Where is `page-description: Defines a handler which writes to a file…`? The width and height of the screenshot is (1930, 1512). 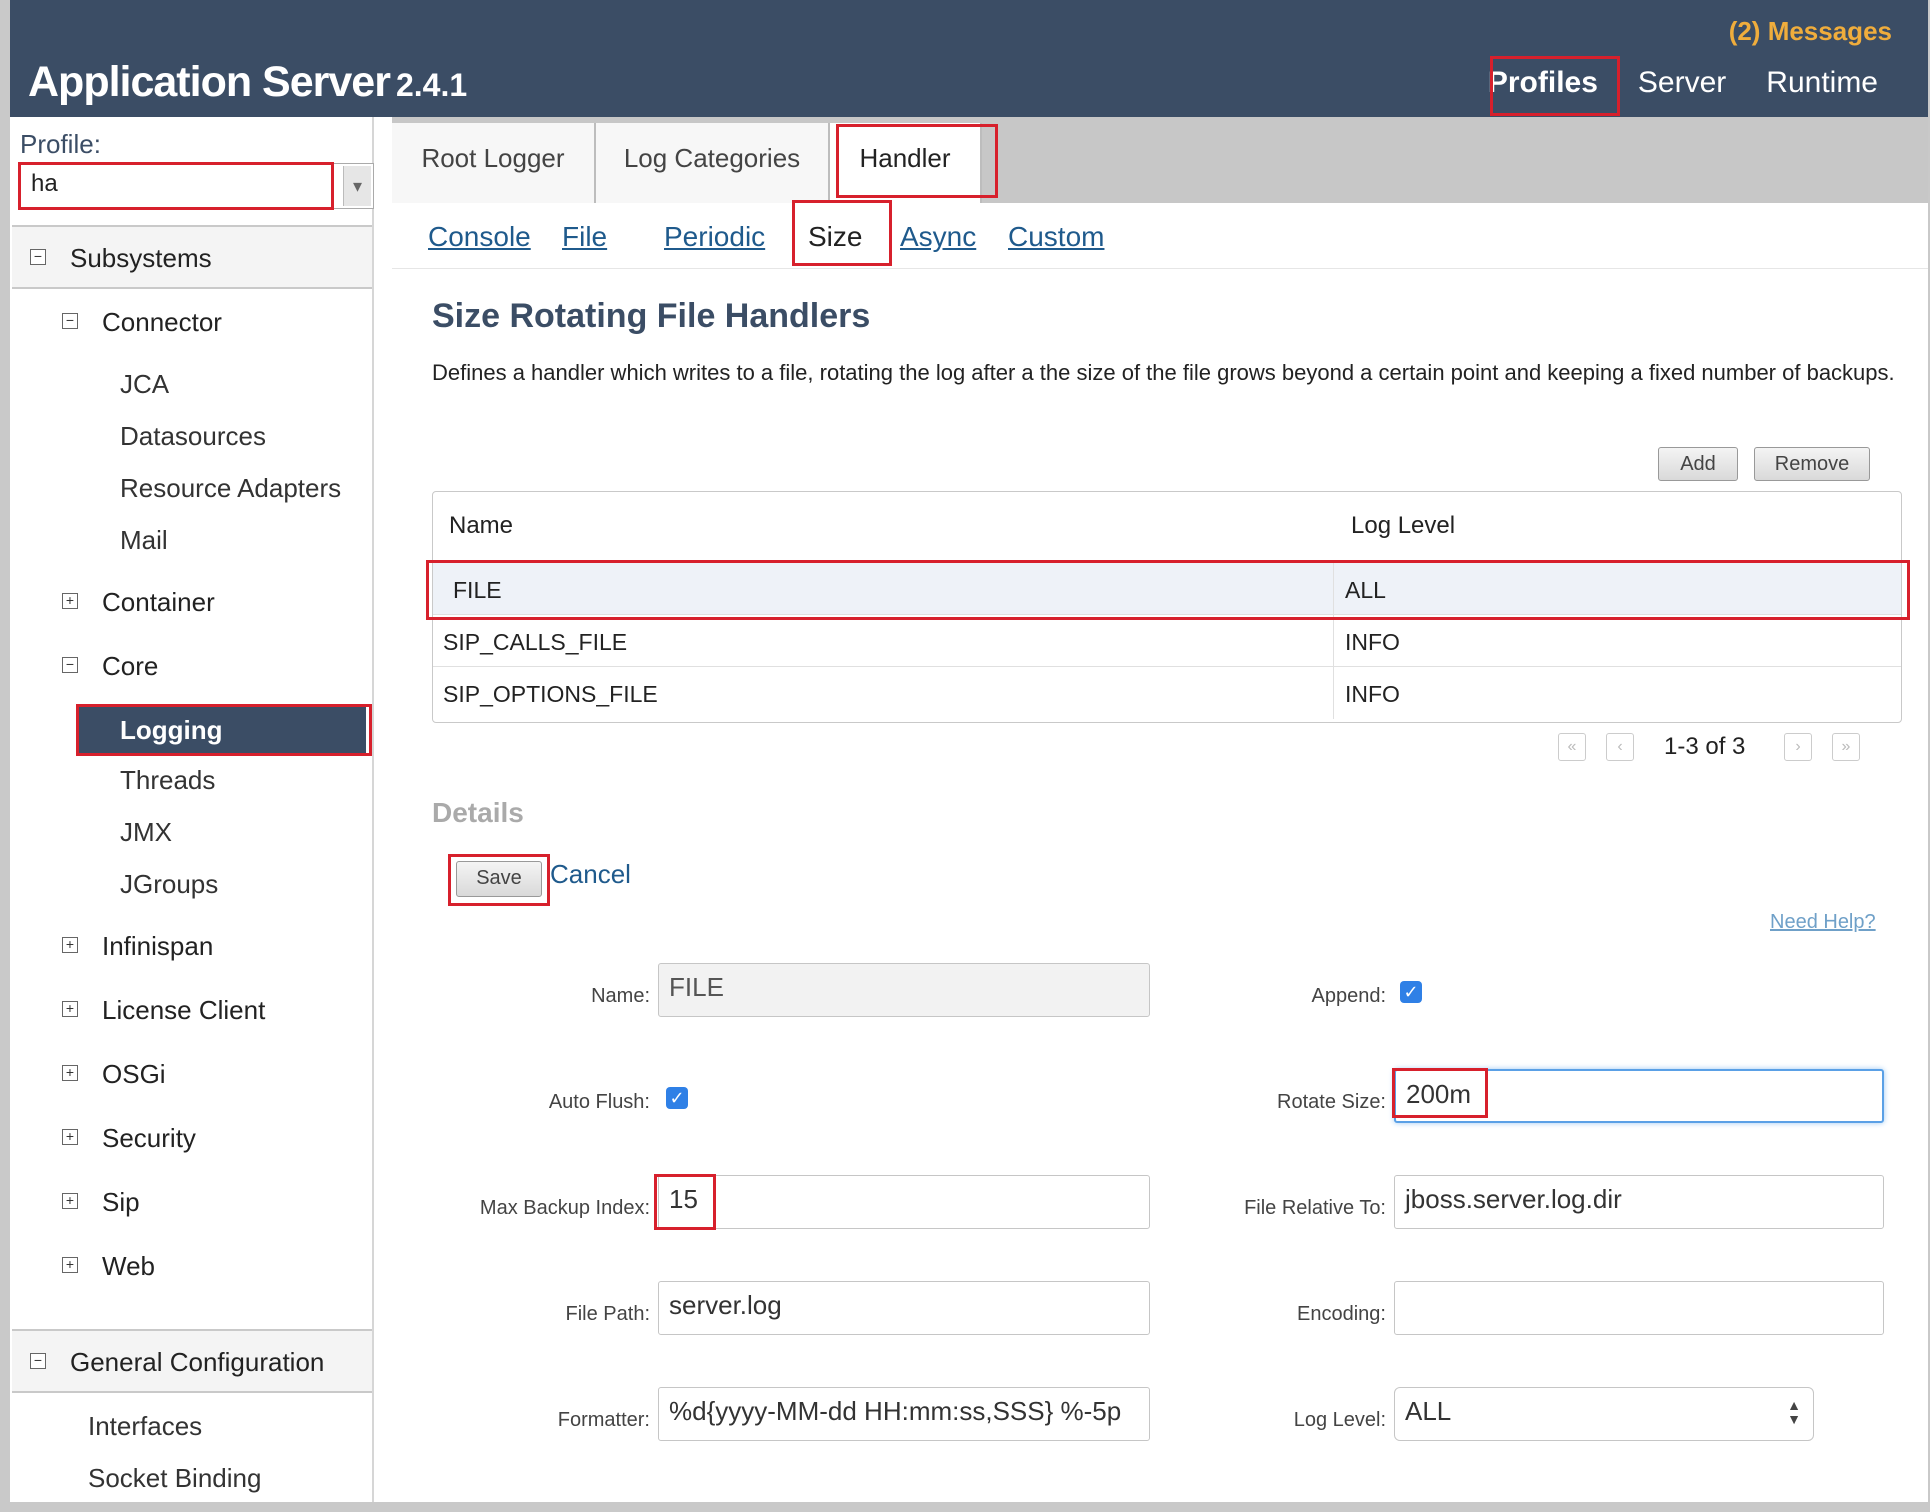 page-description: Defines a handler which writes to a file… is located at coordinates (1163, 372).